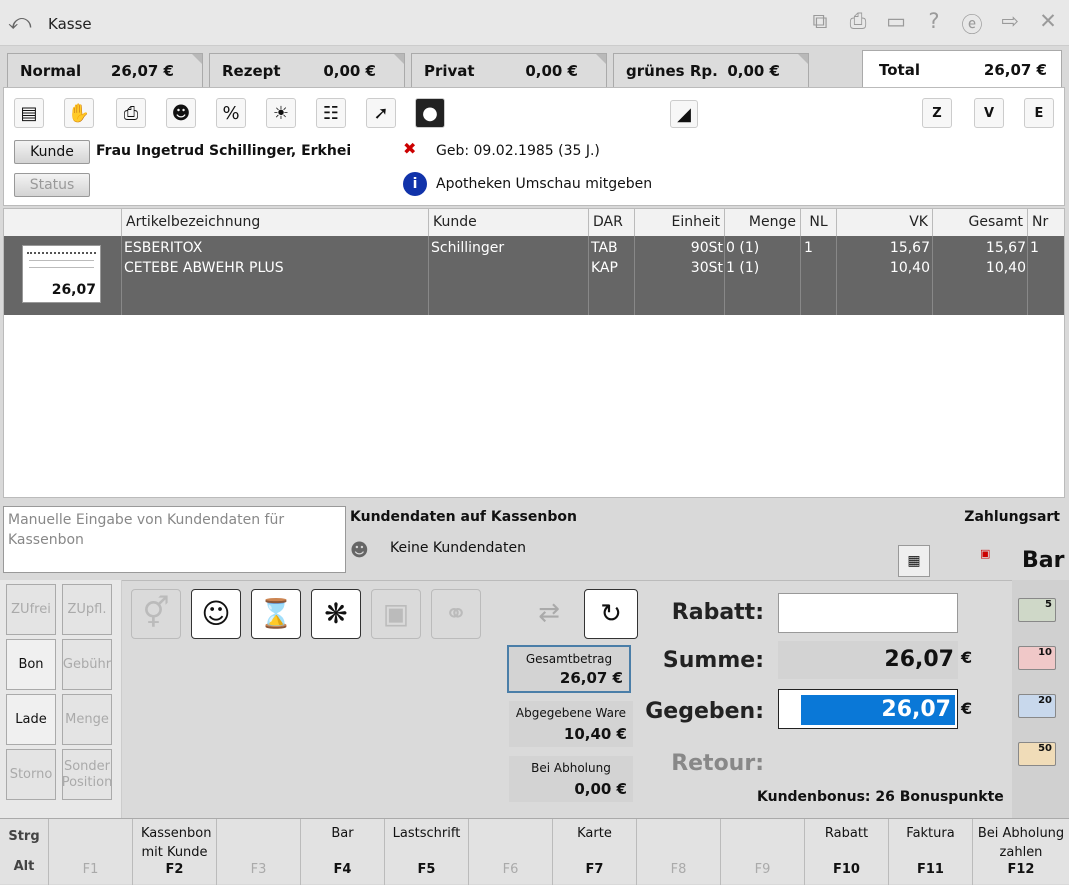 This screenshot has height=885, width=1069. I want to click on f9-key: F9, so click(762, 852).